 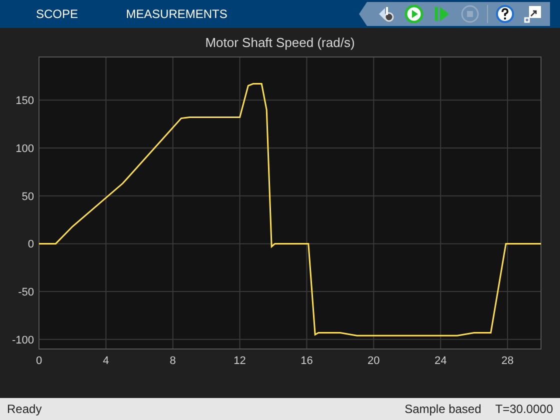 What do you see at coordinates (240, 361) in the screenshot?
I see `x-tick-label: 12` at bounding box center [240, 361].